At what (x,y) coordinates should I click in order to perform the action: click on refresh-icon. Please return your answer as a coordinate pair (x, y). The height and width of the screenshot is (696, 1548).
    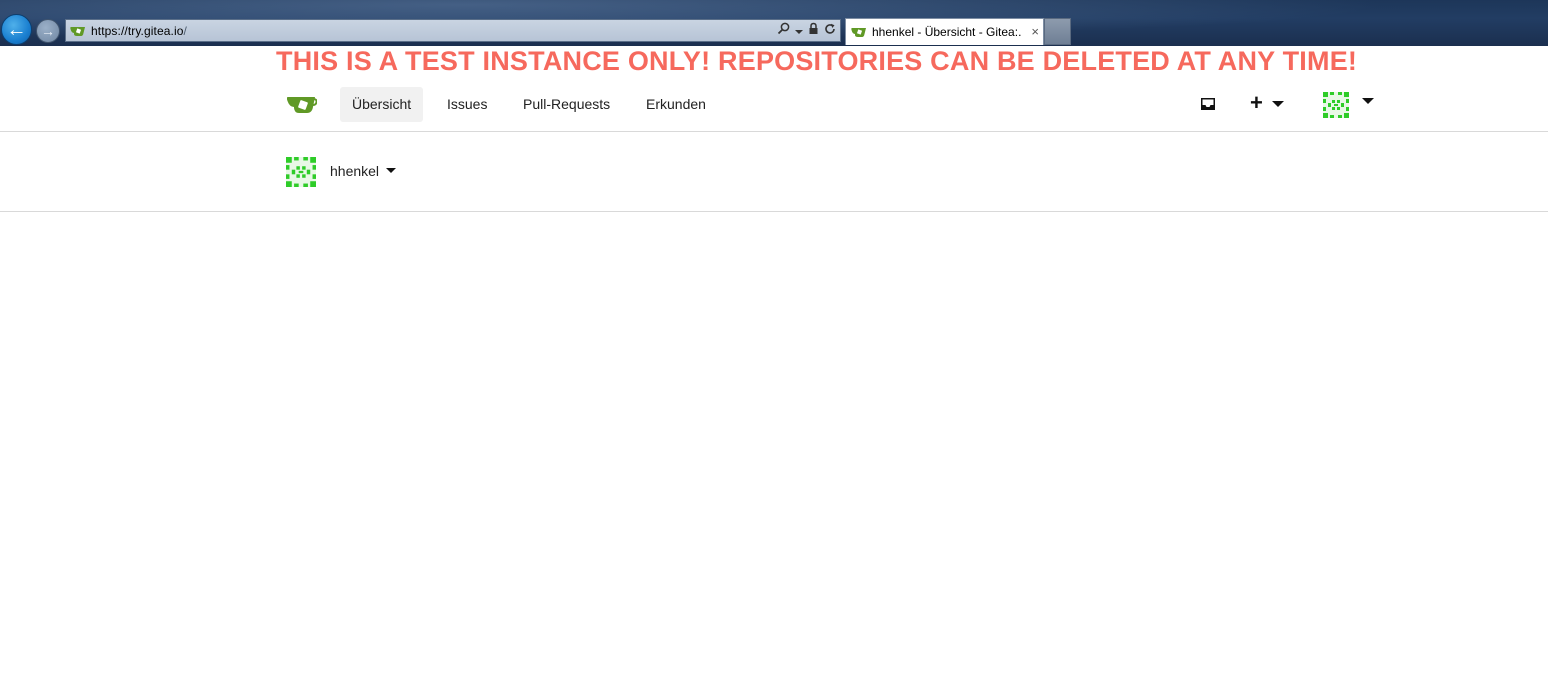
    Looking at the image, I should click on (830, 31).